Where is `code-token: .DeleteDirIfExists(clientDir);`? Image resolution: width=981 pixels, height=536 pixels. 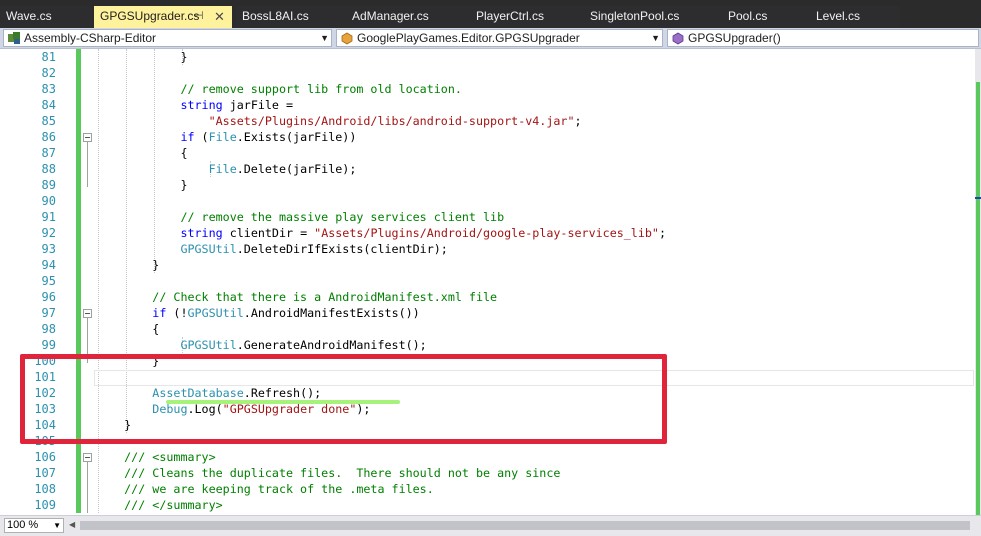
code-token: .DeleteDirIfExists(clientDir); is located at coordinates (342, 249).